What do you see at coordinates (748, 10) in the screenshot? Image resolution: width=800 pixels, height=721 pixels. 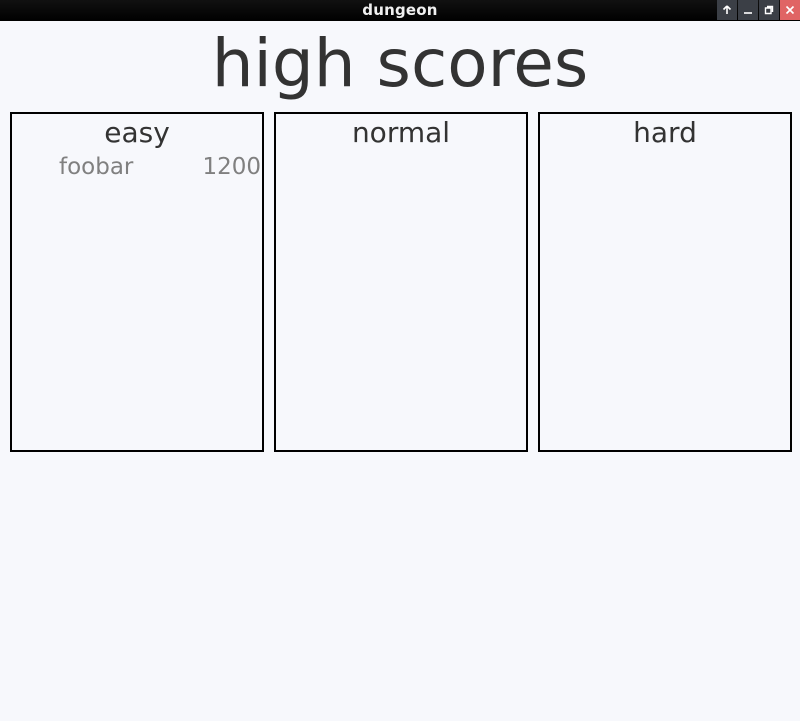 I see `minimize-button` at bounding box center [748, 10].